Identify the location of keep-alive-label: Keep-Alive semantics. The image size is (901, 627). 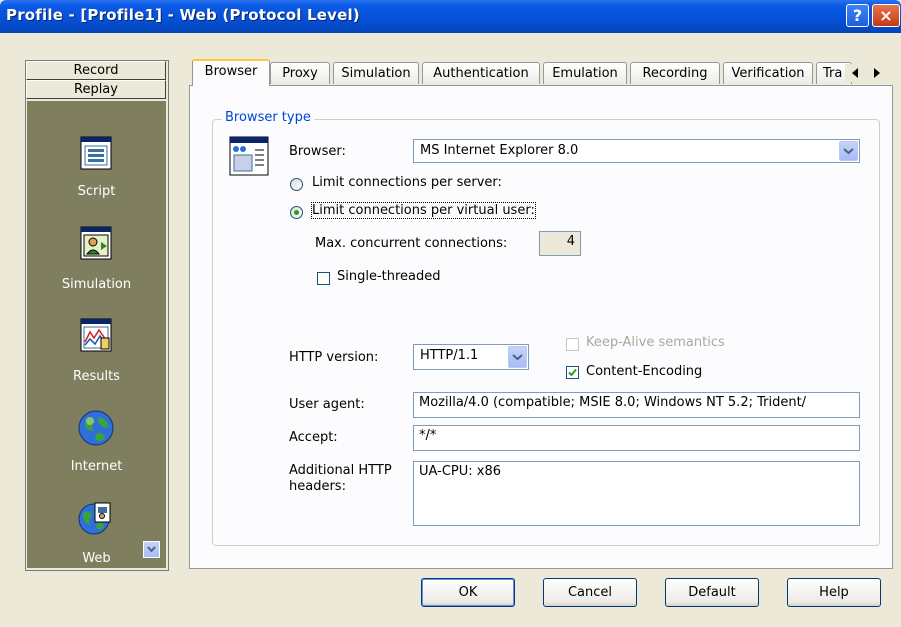
(655, 342).